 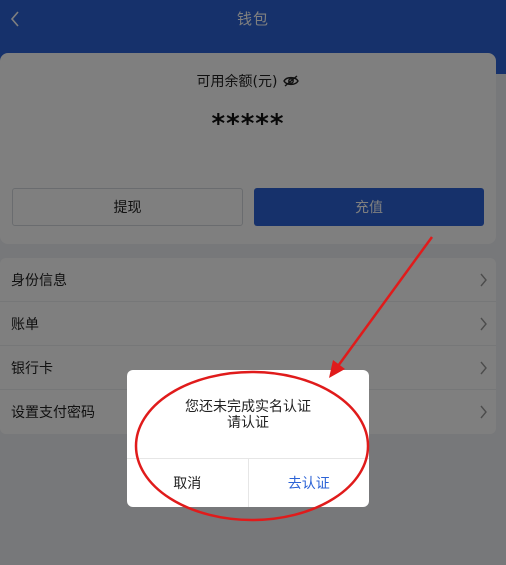 I want to click on dialog-message-line2: 请认证, so click(x=248, y=423).